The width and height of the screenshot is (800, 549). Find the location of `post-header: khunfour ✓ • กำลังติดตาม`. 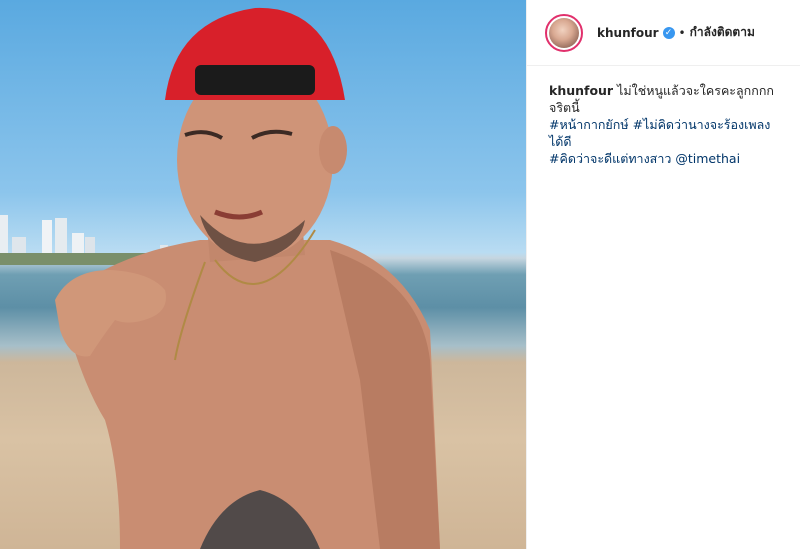

post-header: khunfour ✓ • กำลังติดตาม is located at coordinates (663, 33).